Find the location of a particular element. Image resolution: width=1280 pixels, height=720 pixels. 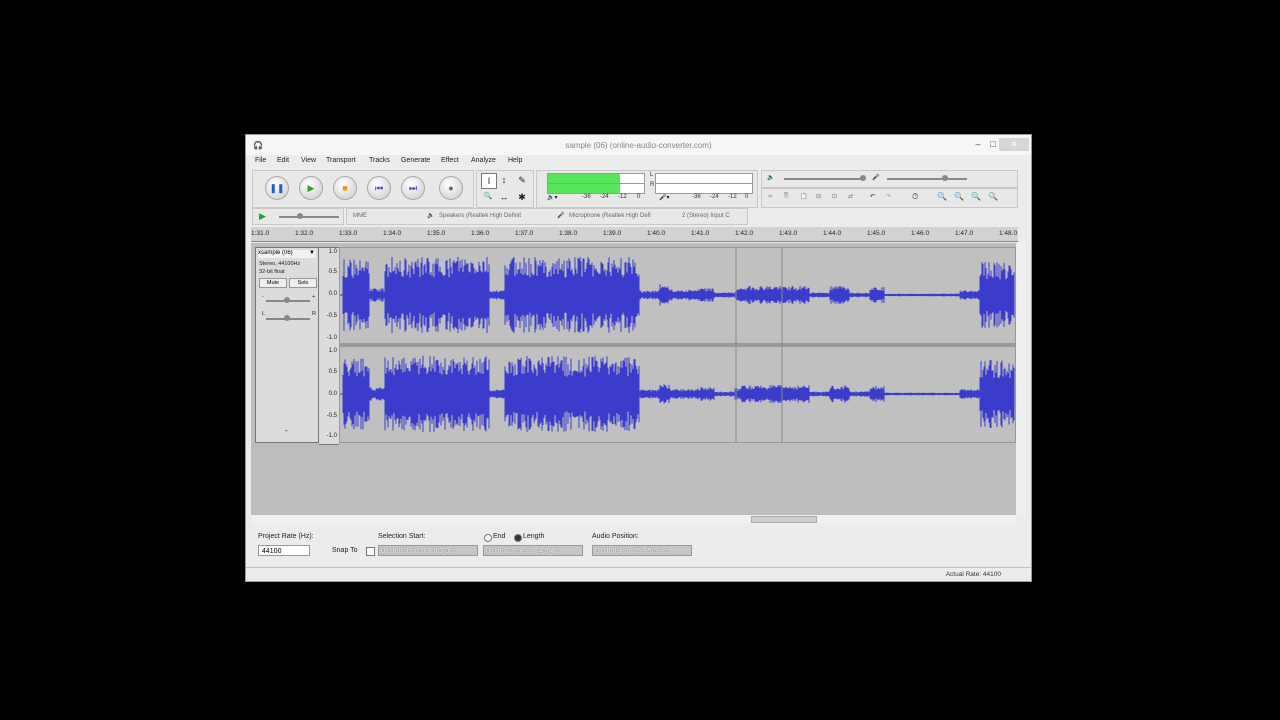

output-volume-slider is located at coordinates (824, 179).